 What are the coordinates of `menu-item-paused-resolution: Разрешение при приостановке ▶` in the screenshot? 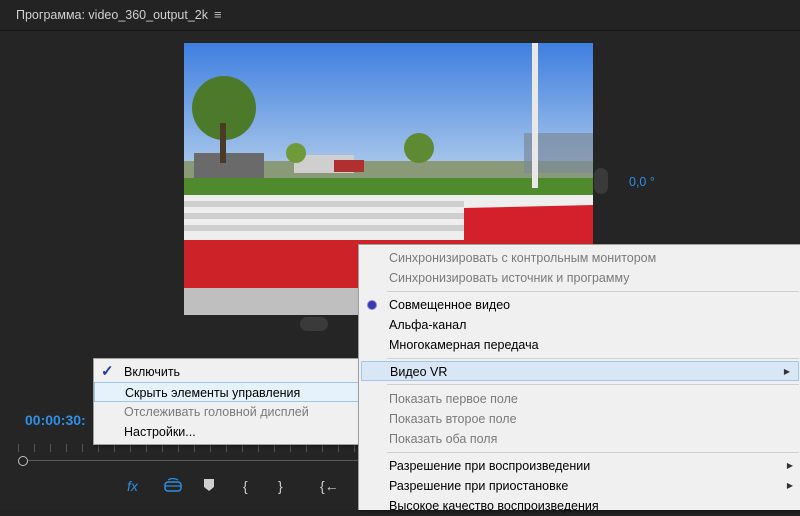 It's located at (579, 486).